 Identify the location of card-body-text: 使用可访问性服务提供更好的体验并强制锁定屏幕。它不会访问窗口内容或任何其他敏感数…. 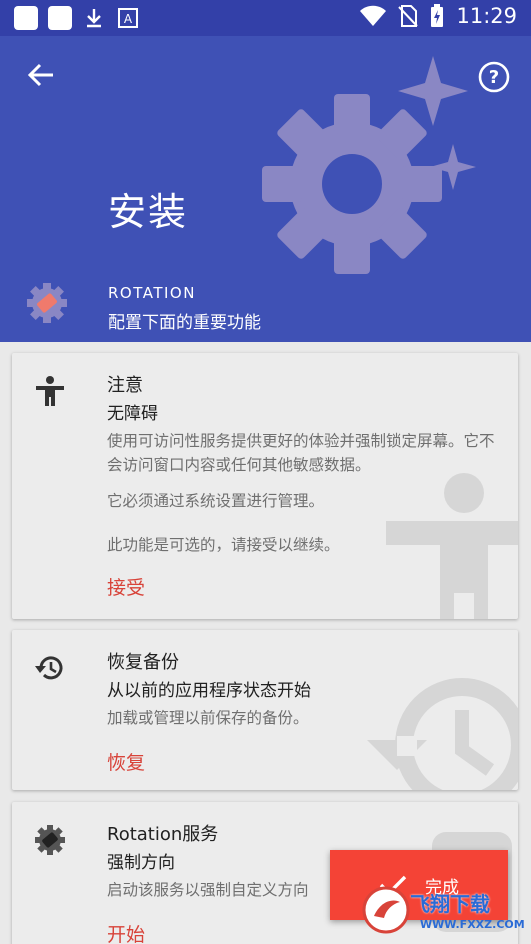
(301, 453).